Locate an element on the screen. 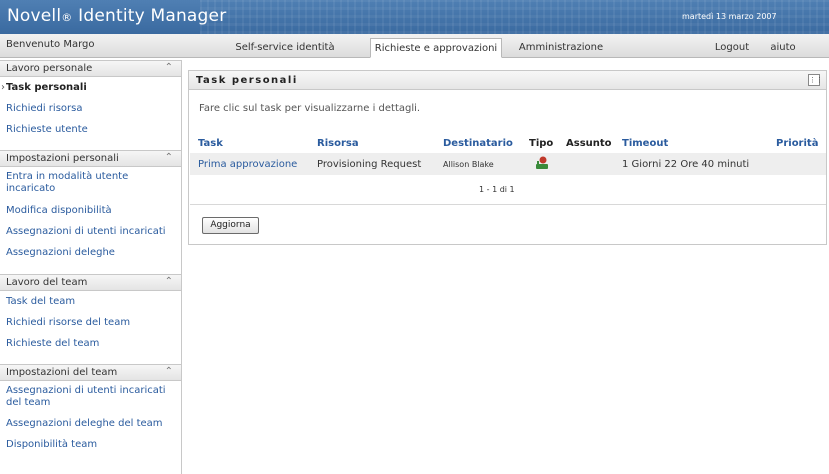 This screenshot has height=474, width=829. help-link: aiuto is located at coordinates (783, 48).